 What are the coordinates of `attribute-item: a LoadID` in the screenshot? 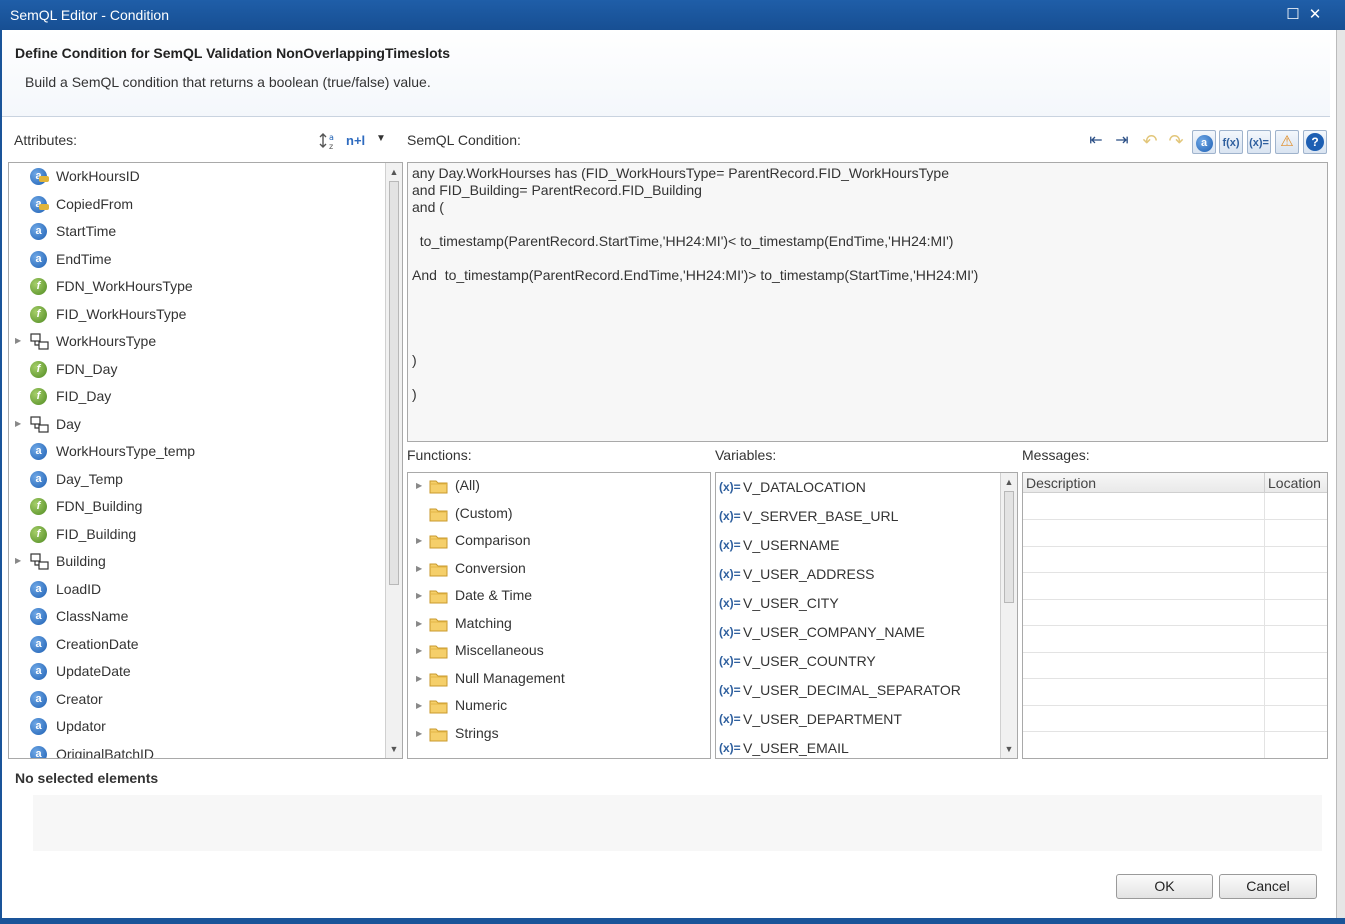 It's located at (194, 589).